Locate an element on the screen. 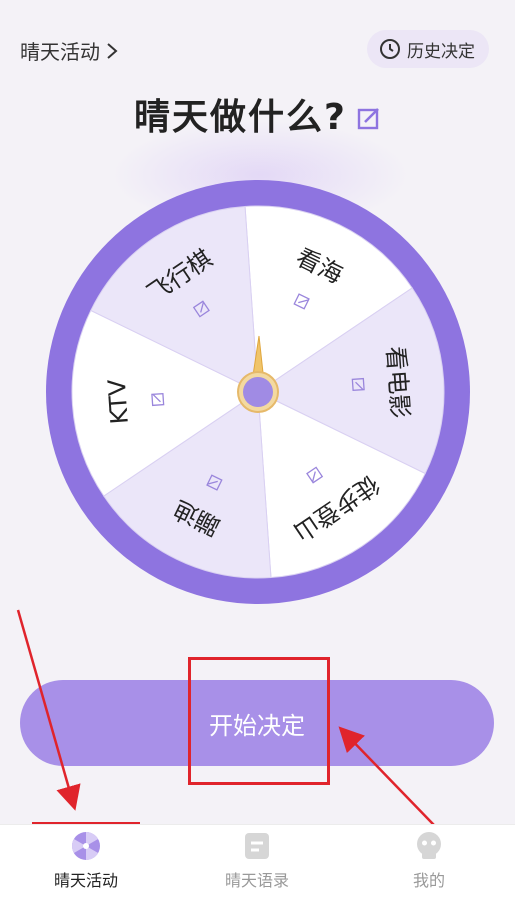 This screenshot has height=897, width=515. tab-activities: 晴天活动 is located at coordinates (86, 861).